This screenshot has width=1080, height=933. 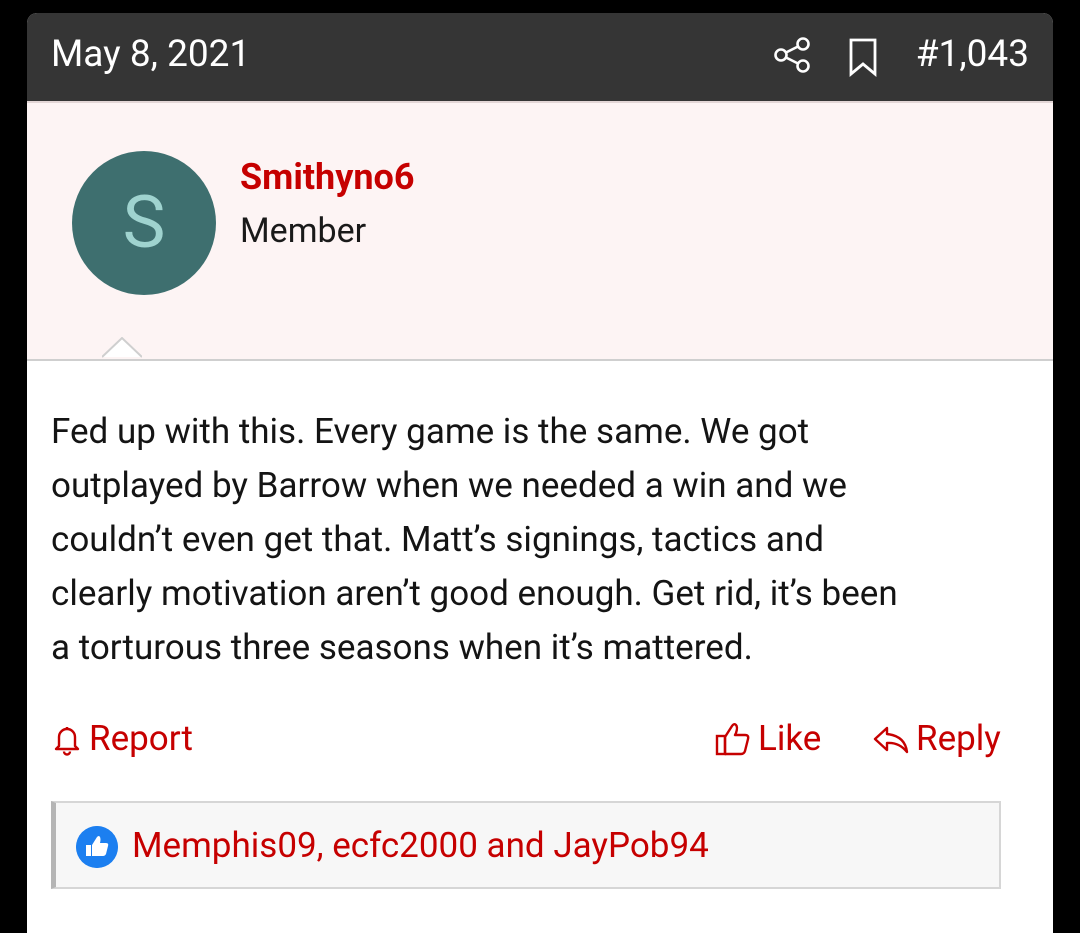 I want to click on like-label: Like, so click(x=790, y=738).